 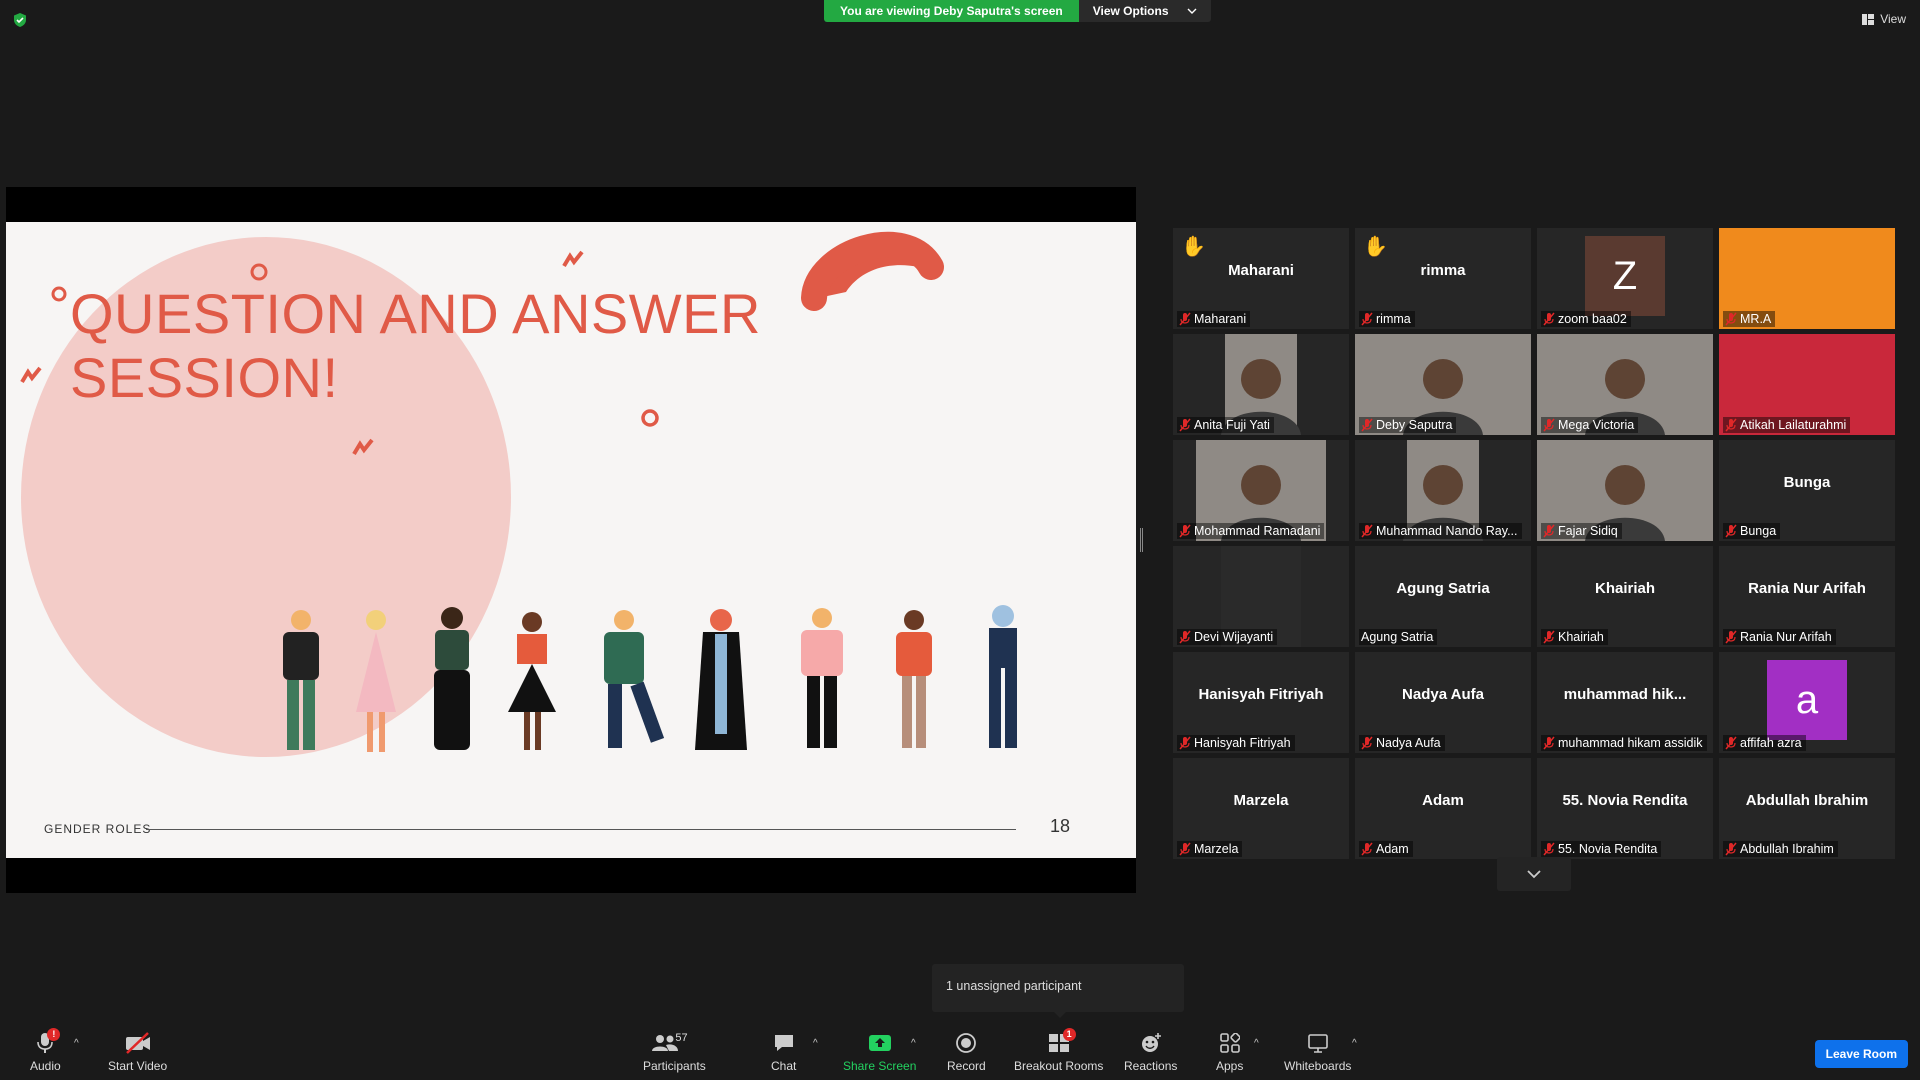 I want to click on participant-name-center: Khairiah, so click(x=1624, y=588).